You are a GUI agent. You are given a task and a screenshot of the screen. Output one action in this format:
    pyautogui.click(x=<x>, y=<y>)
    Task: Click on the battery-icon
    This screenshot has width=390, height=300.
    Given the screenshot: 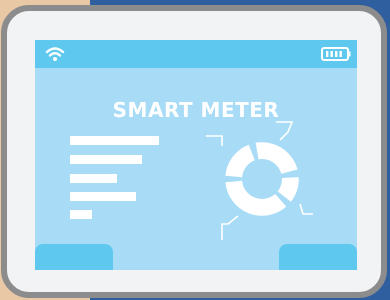 What is the action you would take?
    pyautogui.click(x=336, y=54)
    